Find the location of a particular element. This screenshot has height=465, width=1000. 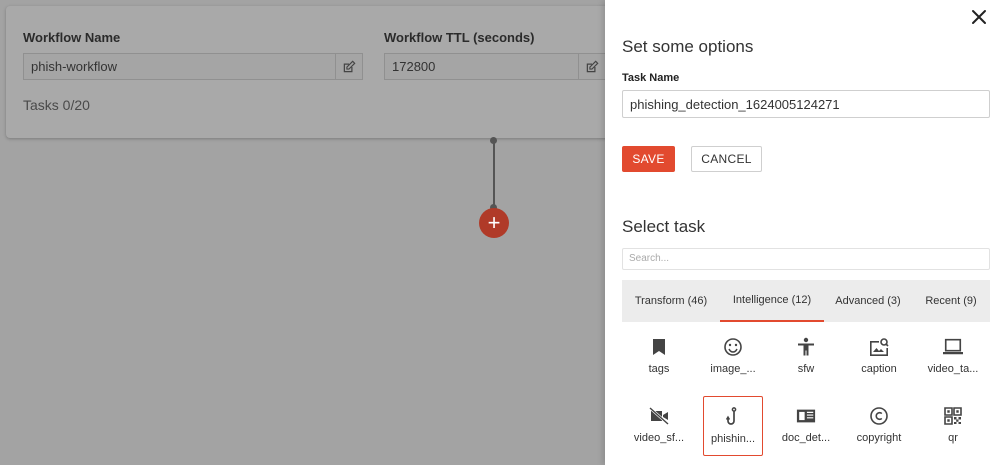

bookmark-icon is located at coordinates (659, 347).